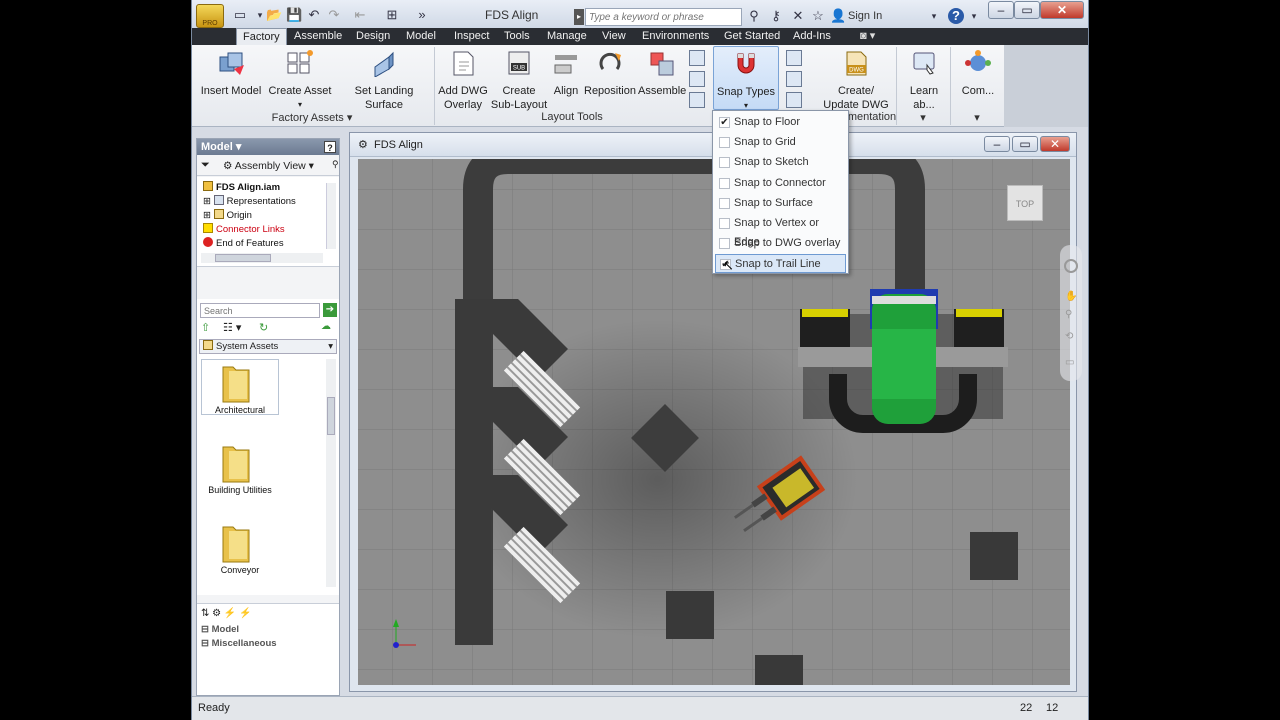  I want to click on tree-item-connector-links: Connector Links, so click(244, 229).